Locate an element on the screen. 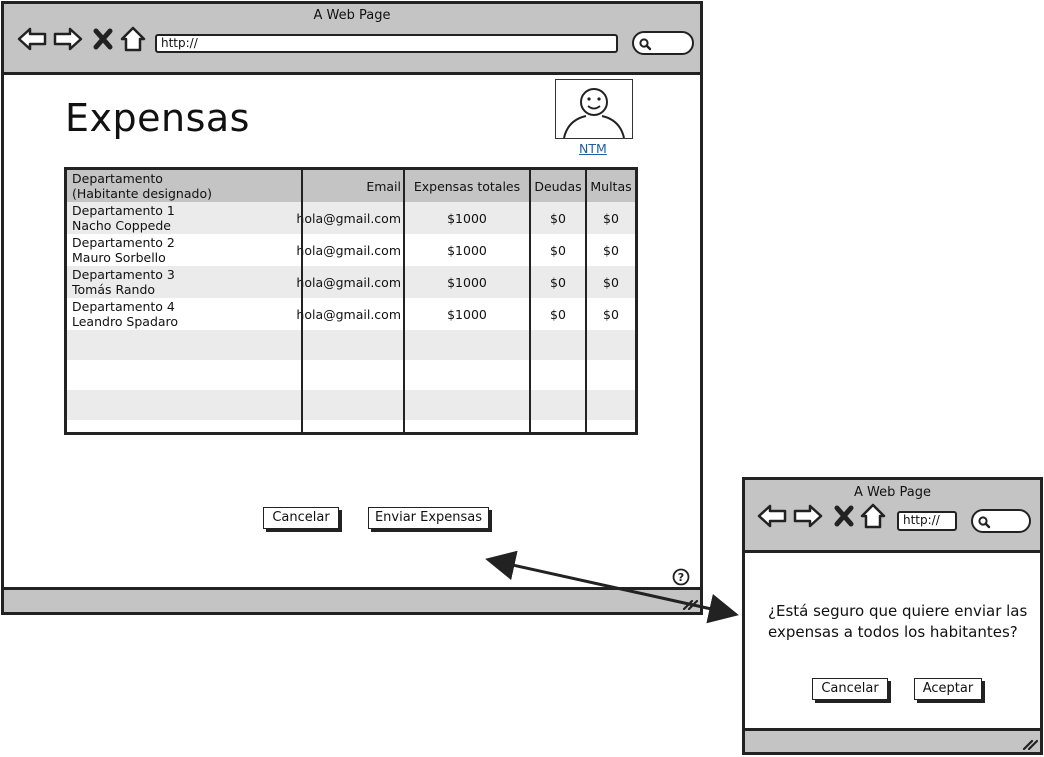 This screenshot has width=1044, height=757. accept-button: Aceptar is located at coordinates (948, 689).